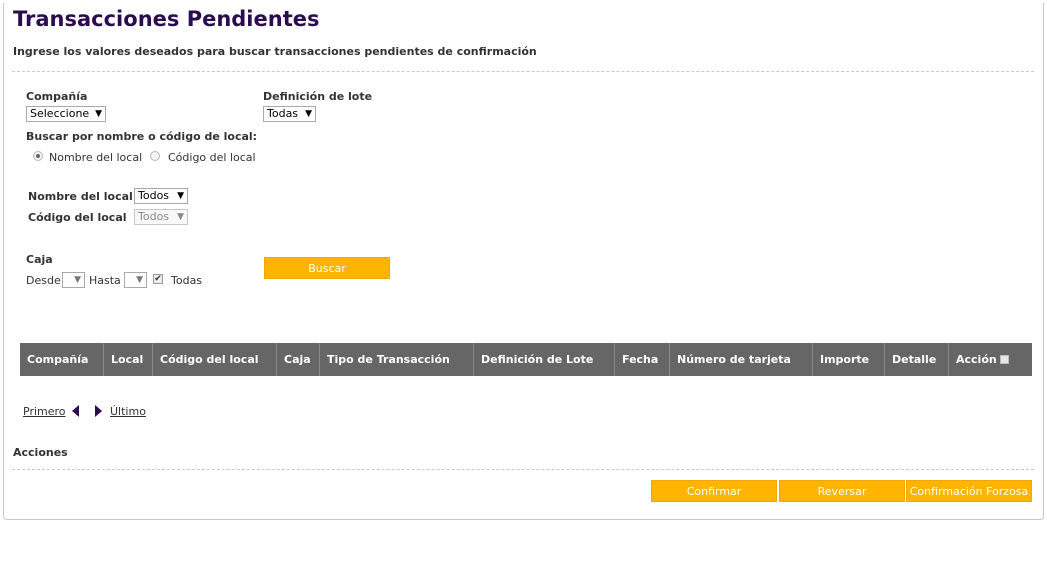  What do you see at coordinates (128, 359) in the screenshot?
I see `column-header-store: Local` at bounding box center [128, 359].